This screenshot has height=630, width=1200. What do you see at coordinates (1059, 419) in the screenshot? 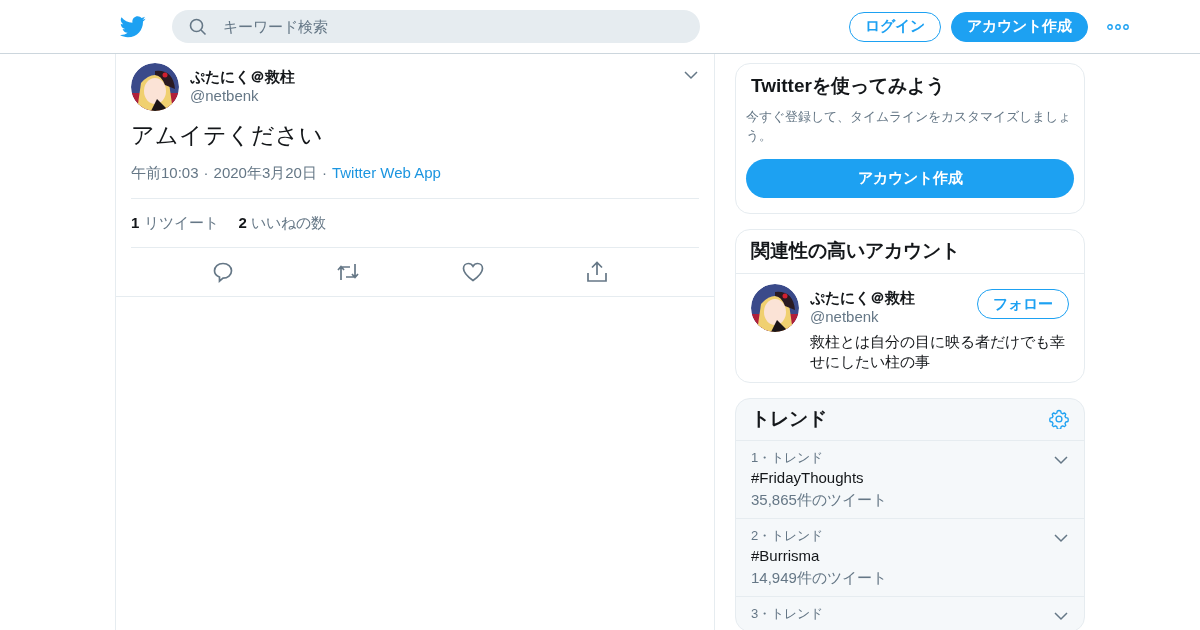
I see `settings-icon` at bounding box center [1059, 419].